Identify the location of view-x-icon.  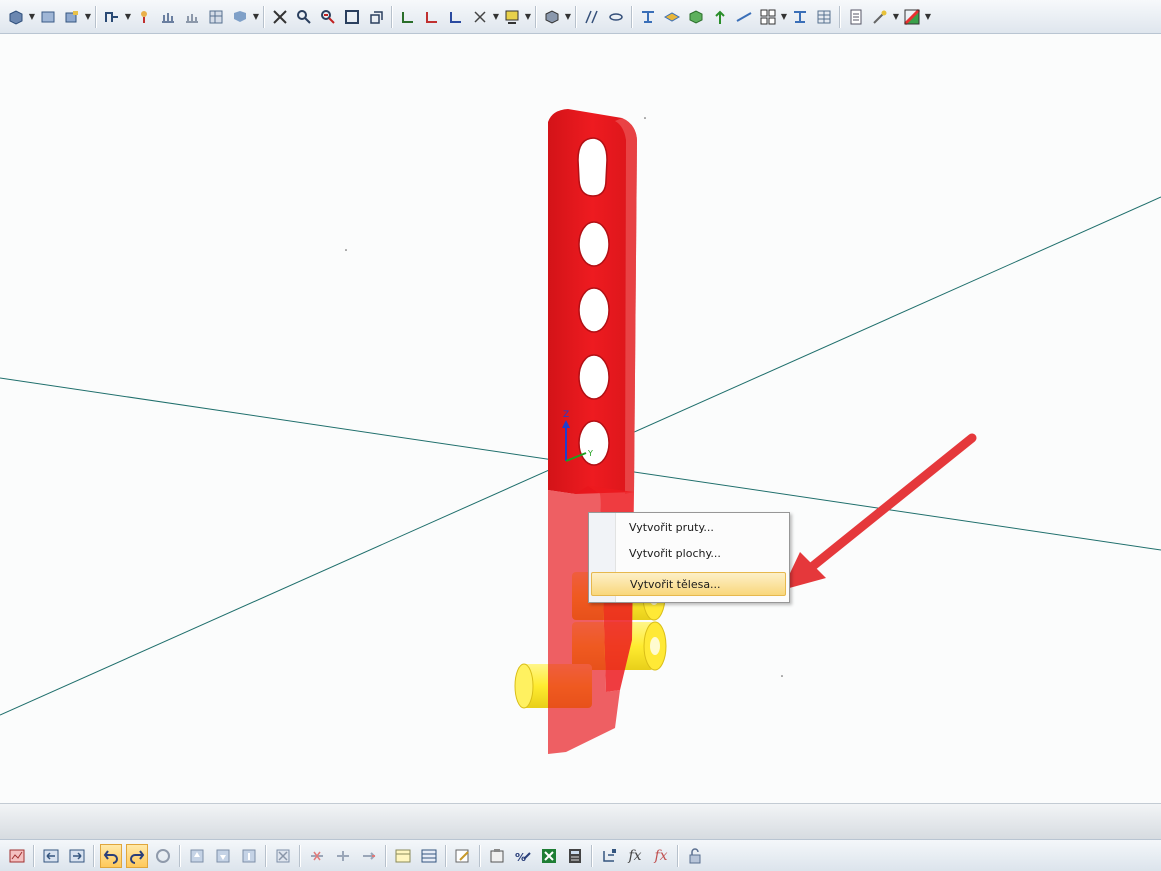
(408, 17).